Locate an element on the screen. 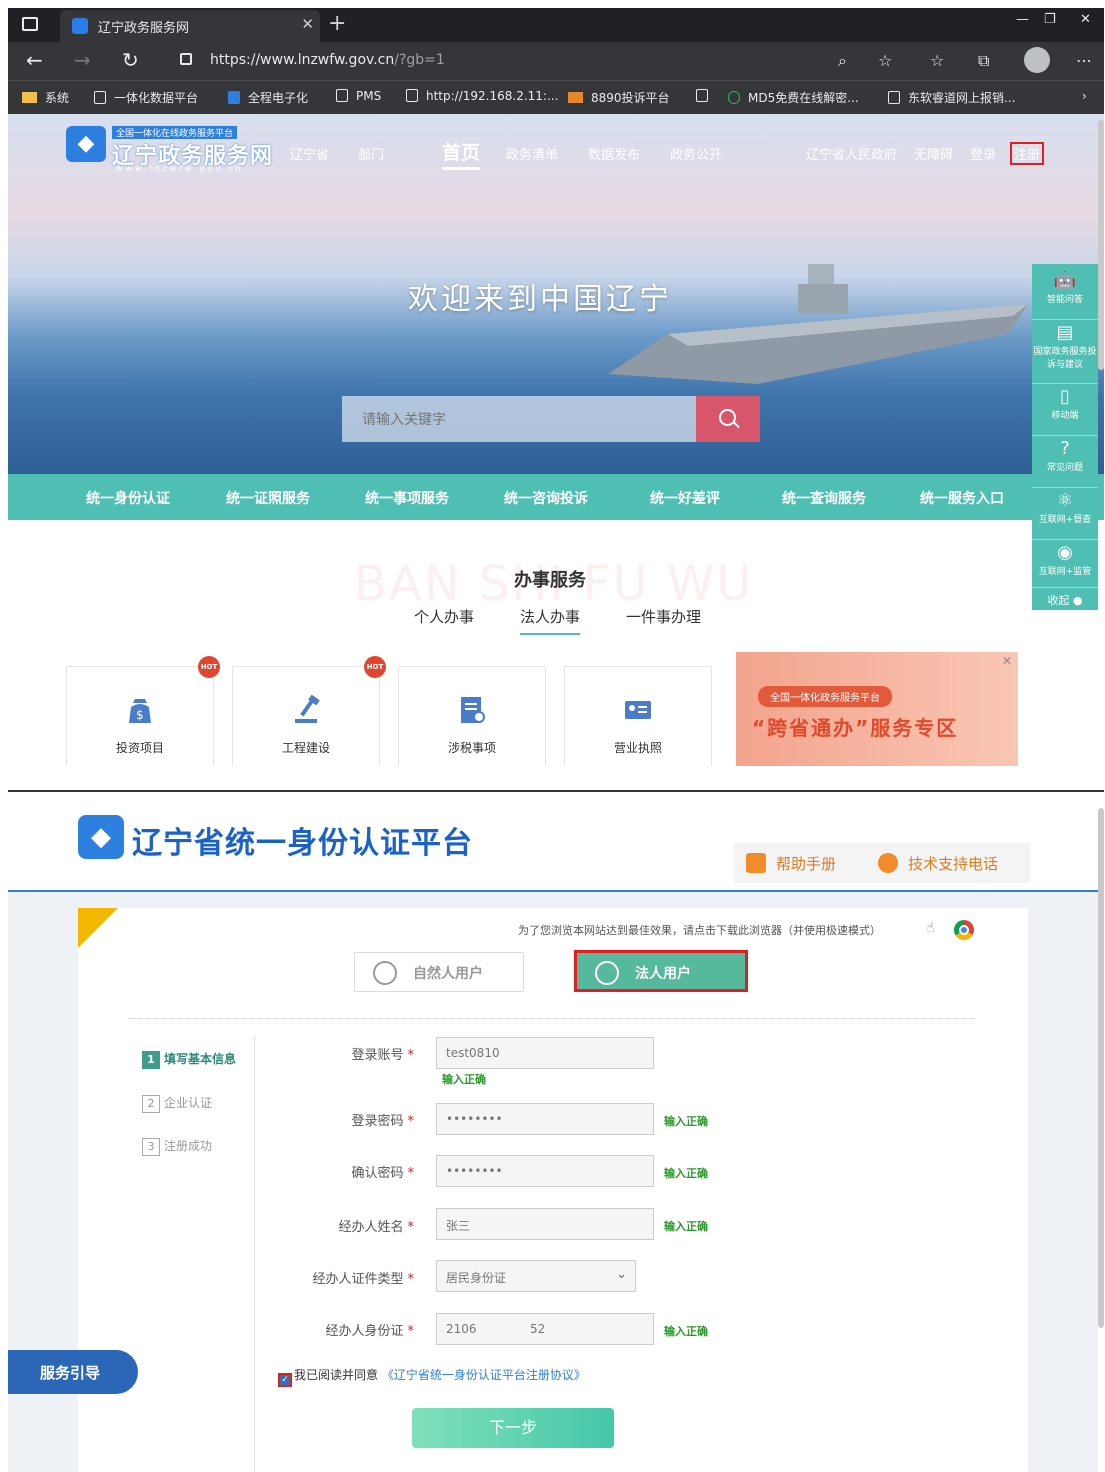 The width and height of the screenshot is (1105, 1472). bookmark-item: PMS is located at coordinates (358, 96).